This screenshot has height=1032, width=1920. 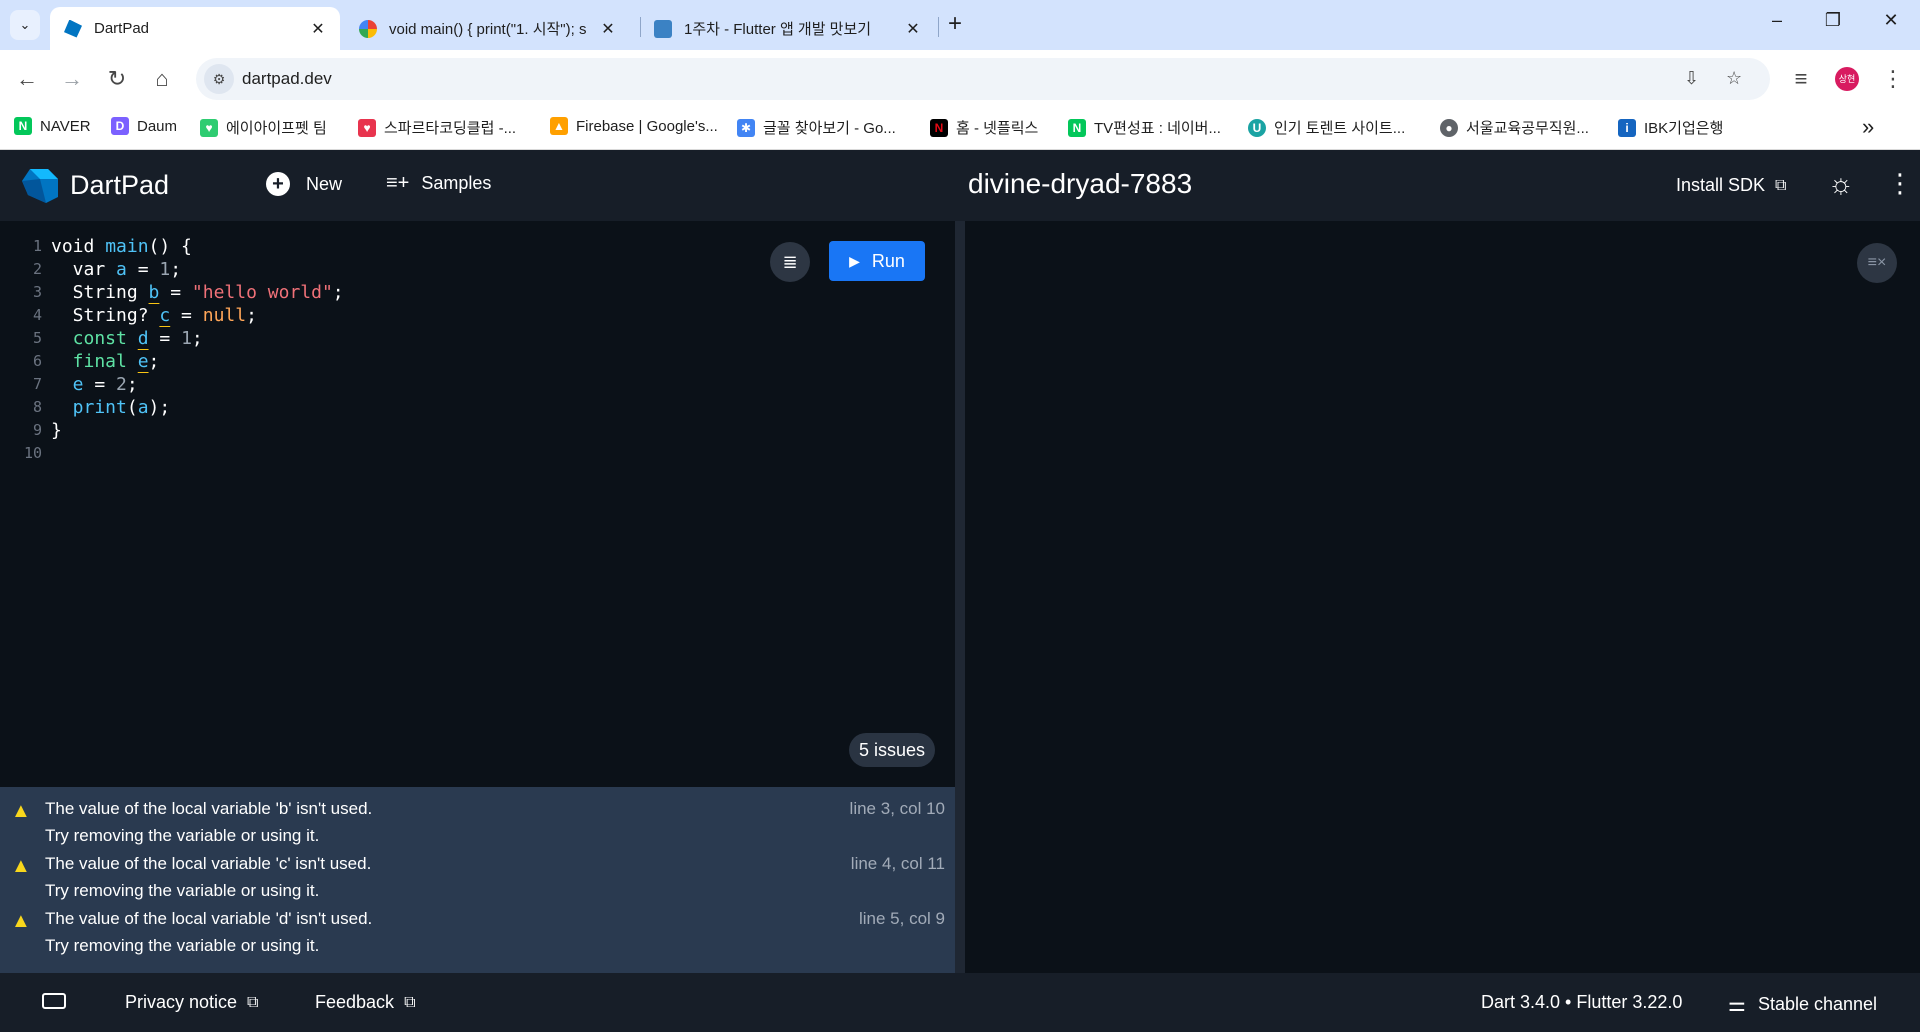 What do you see at coordinates (456, 183) in the screenshot?
I see `samples-label: Samples` at bounding box center [456, 183].